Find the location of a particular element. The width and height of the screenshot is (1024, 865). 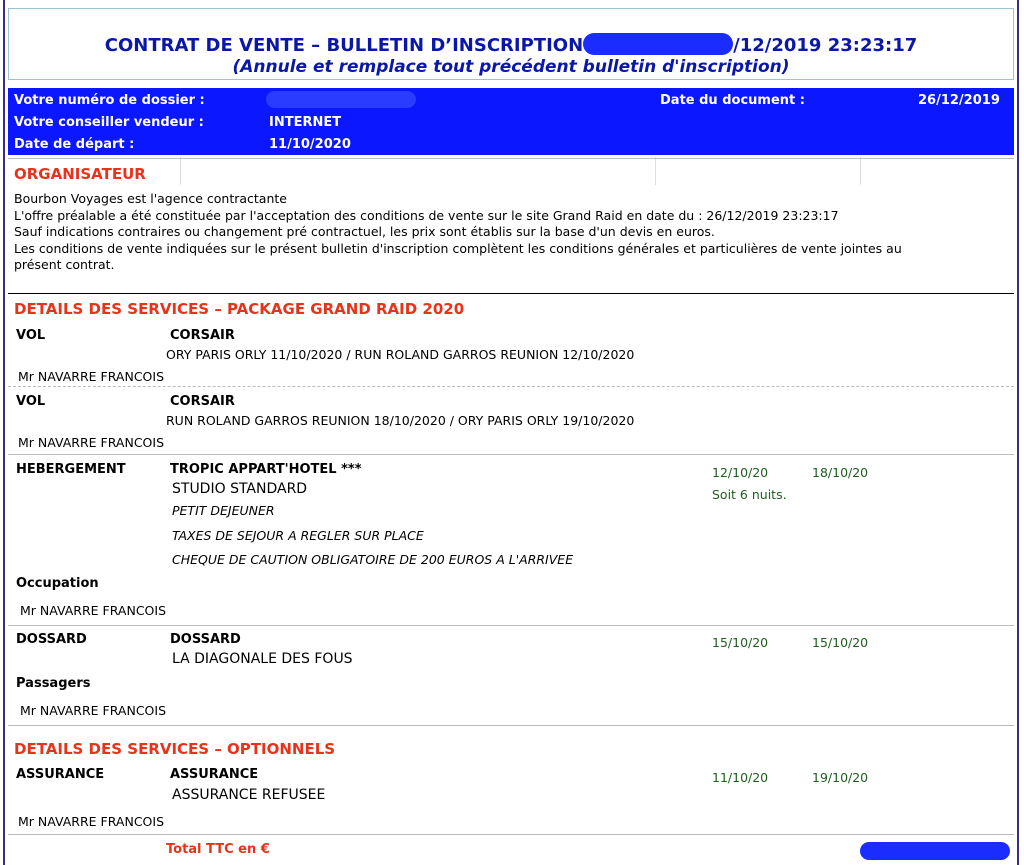

conseiller-value: INTERNET is located at coordinates (305, 122).